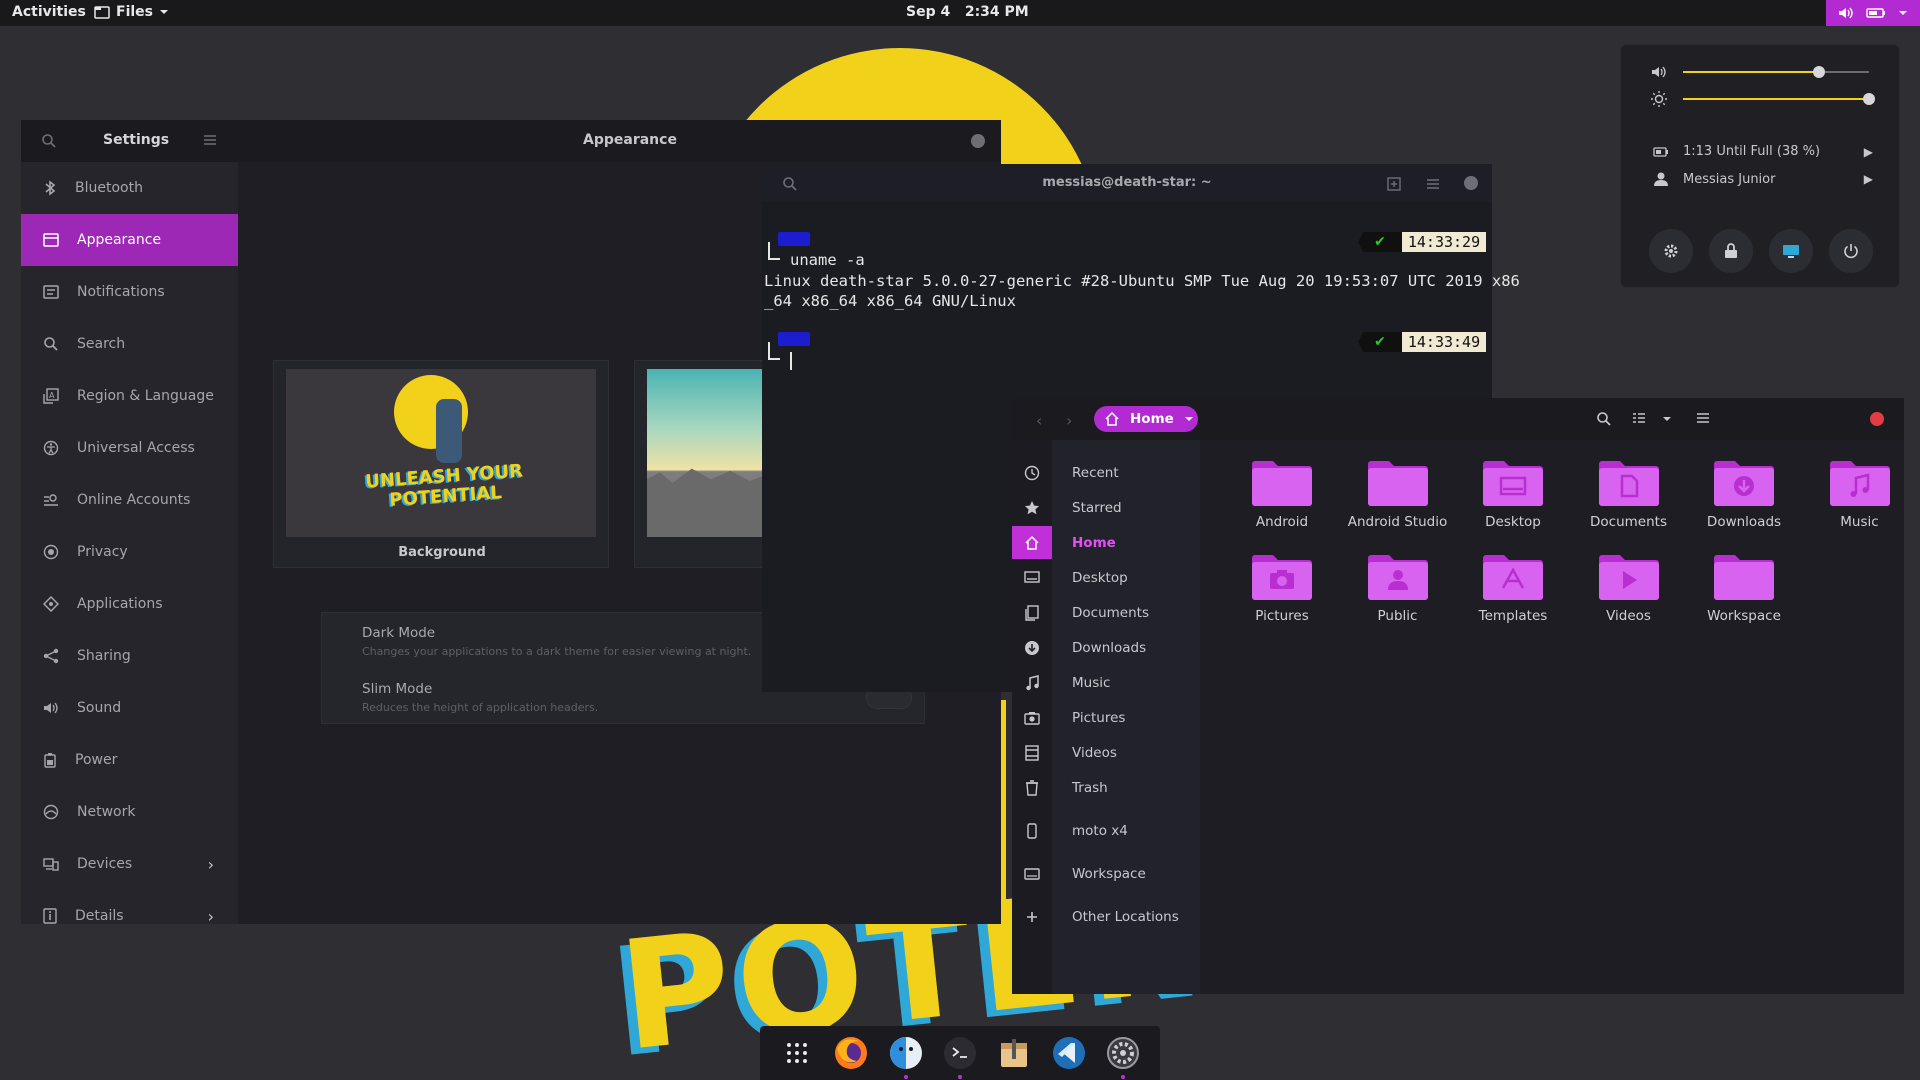  Describe the element at coordinates (511, 141) in the screenshot. I see `settings-headerbar: Settings Appearance` at that location.